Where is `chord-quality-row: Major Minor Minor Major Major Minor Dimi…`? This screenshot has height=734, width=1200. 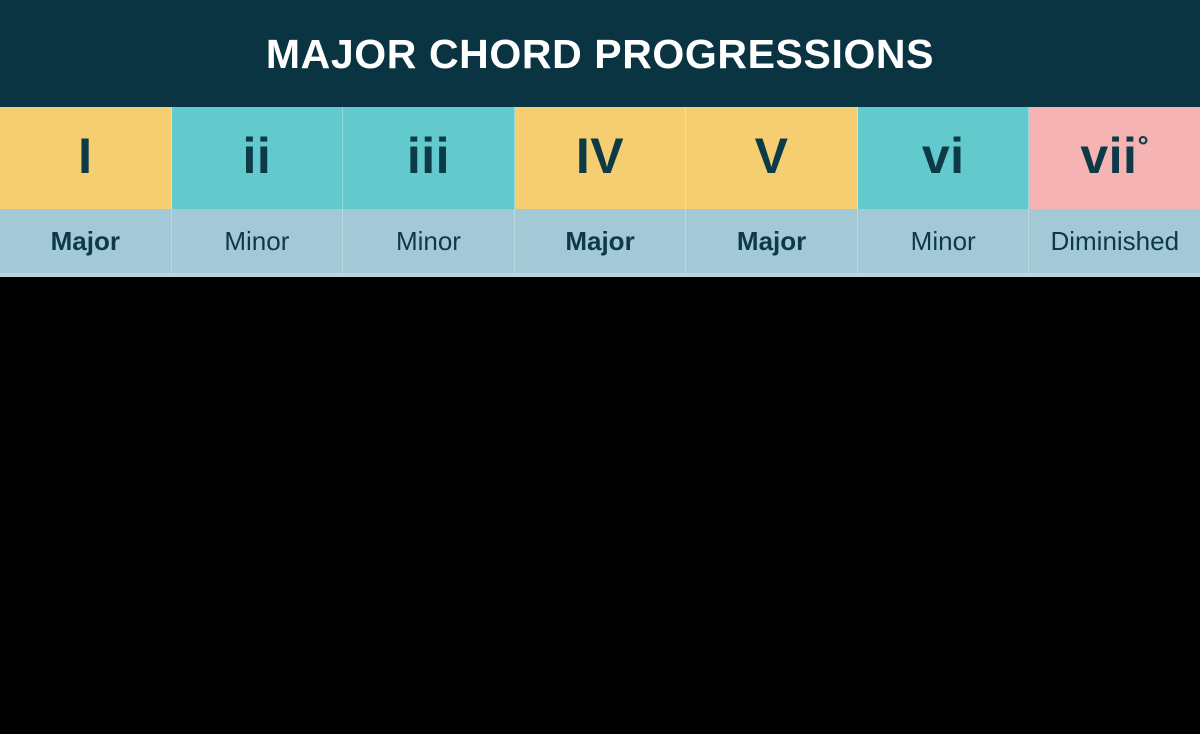
chord-quality-row: Major Minor Minor Major Major Minor Dimi… is located at coordinates (600, 242).